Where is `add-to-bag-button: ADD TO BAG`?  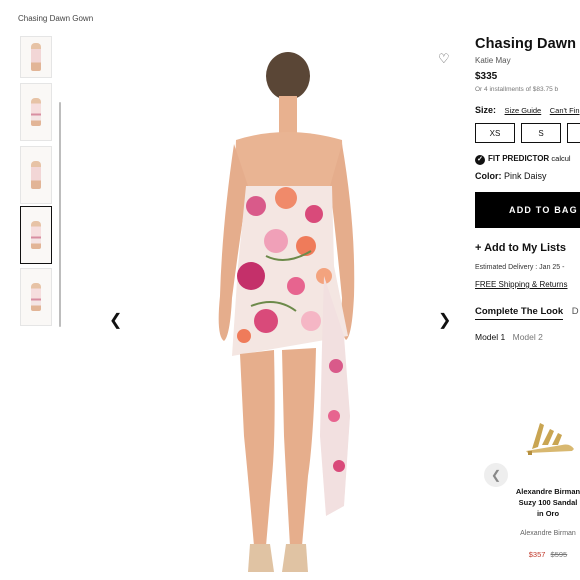 add-to-bag-button: ADD TO BAG is located at coordinates (527, 210).